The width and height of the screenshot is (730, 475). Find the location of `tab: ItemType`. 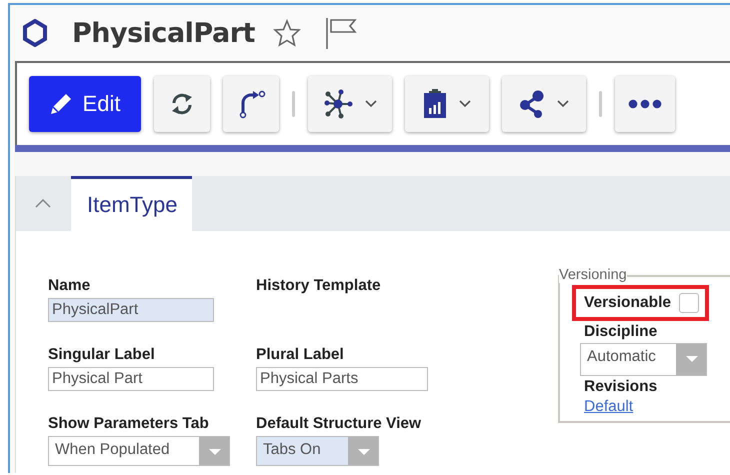

tab: ItemType is located at coordinates (131, 203).